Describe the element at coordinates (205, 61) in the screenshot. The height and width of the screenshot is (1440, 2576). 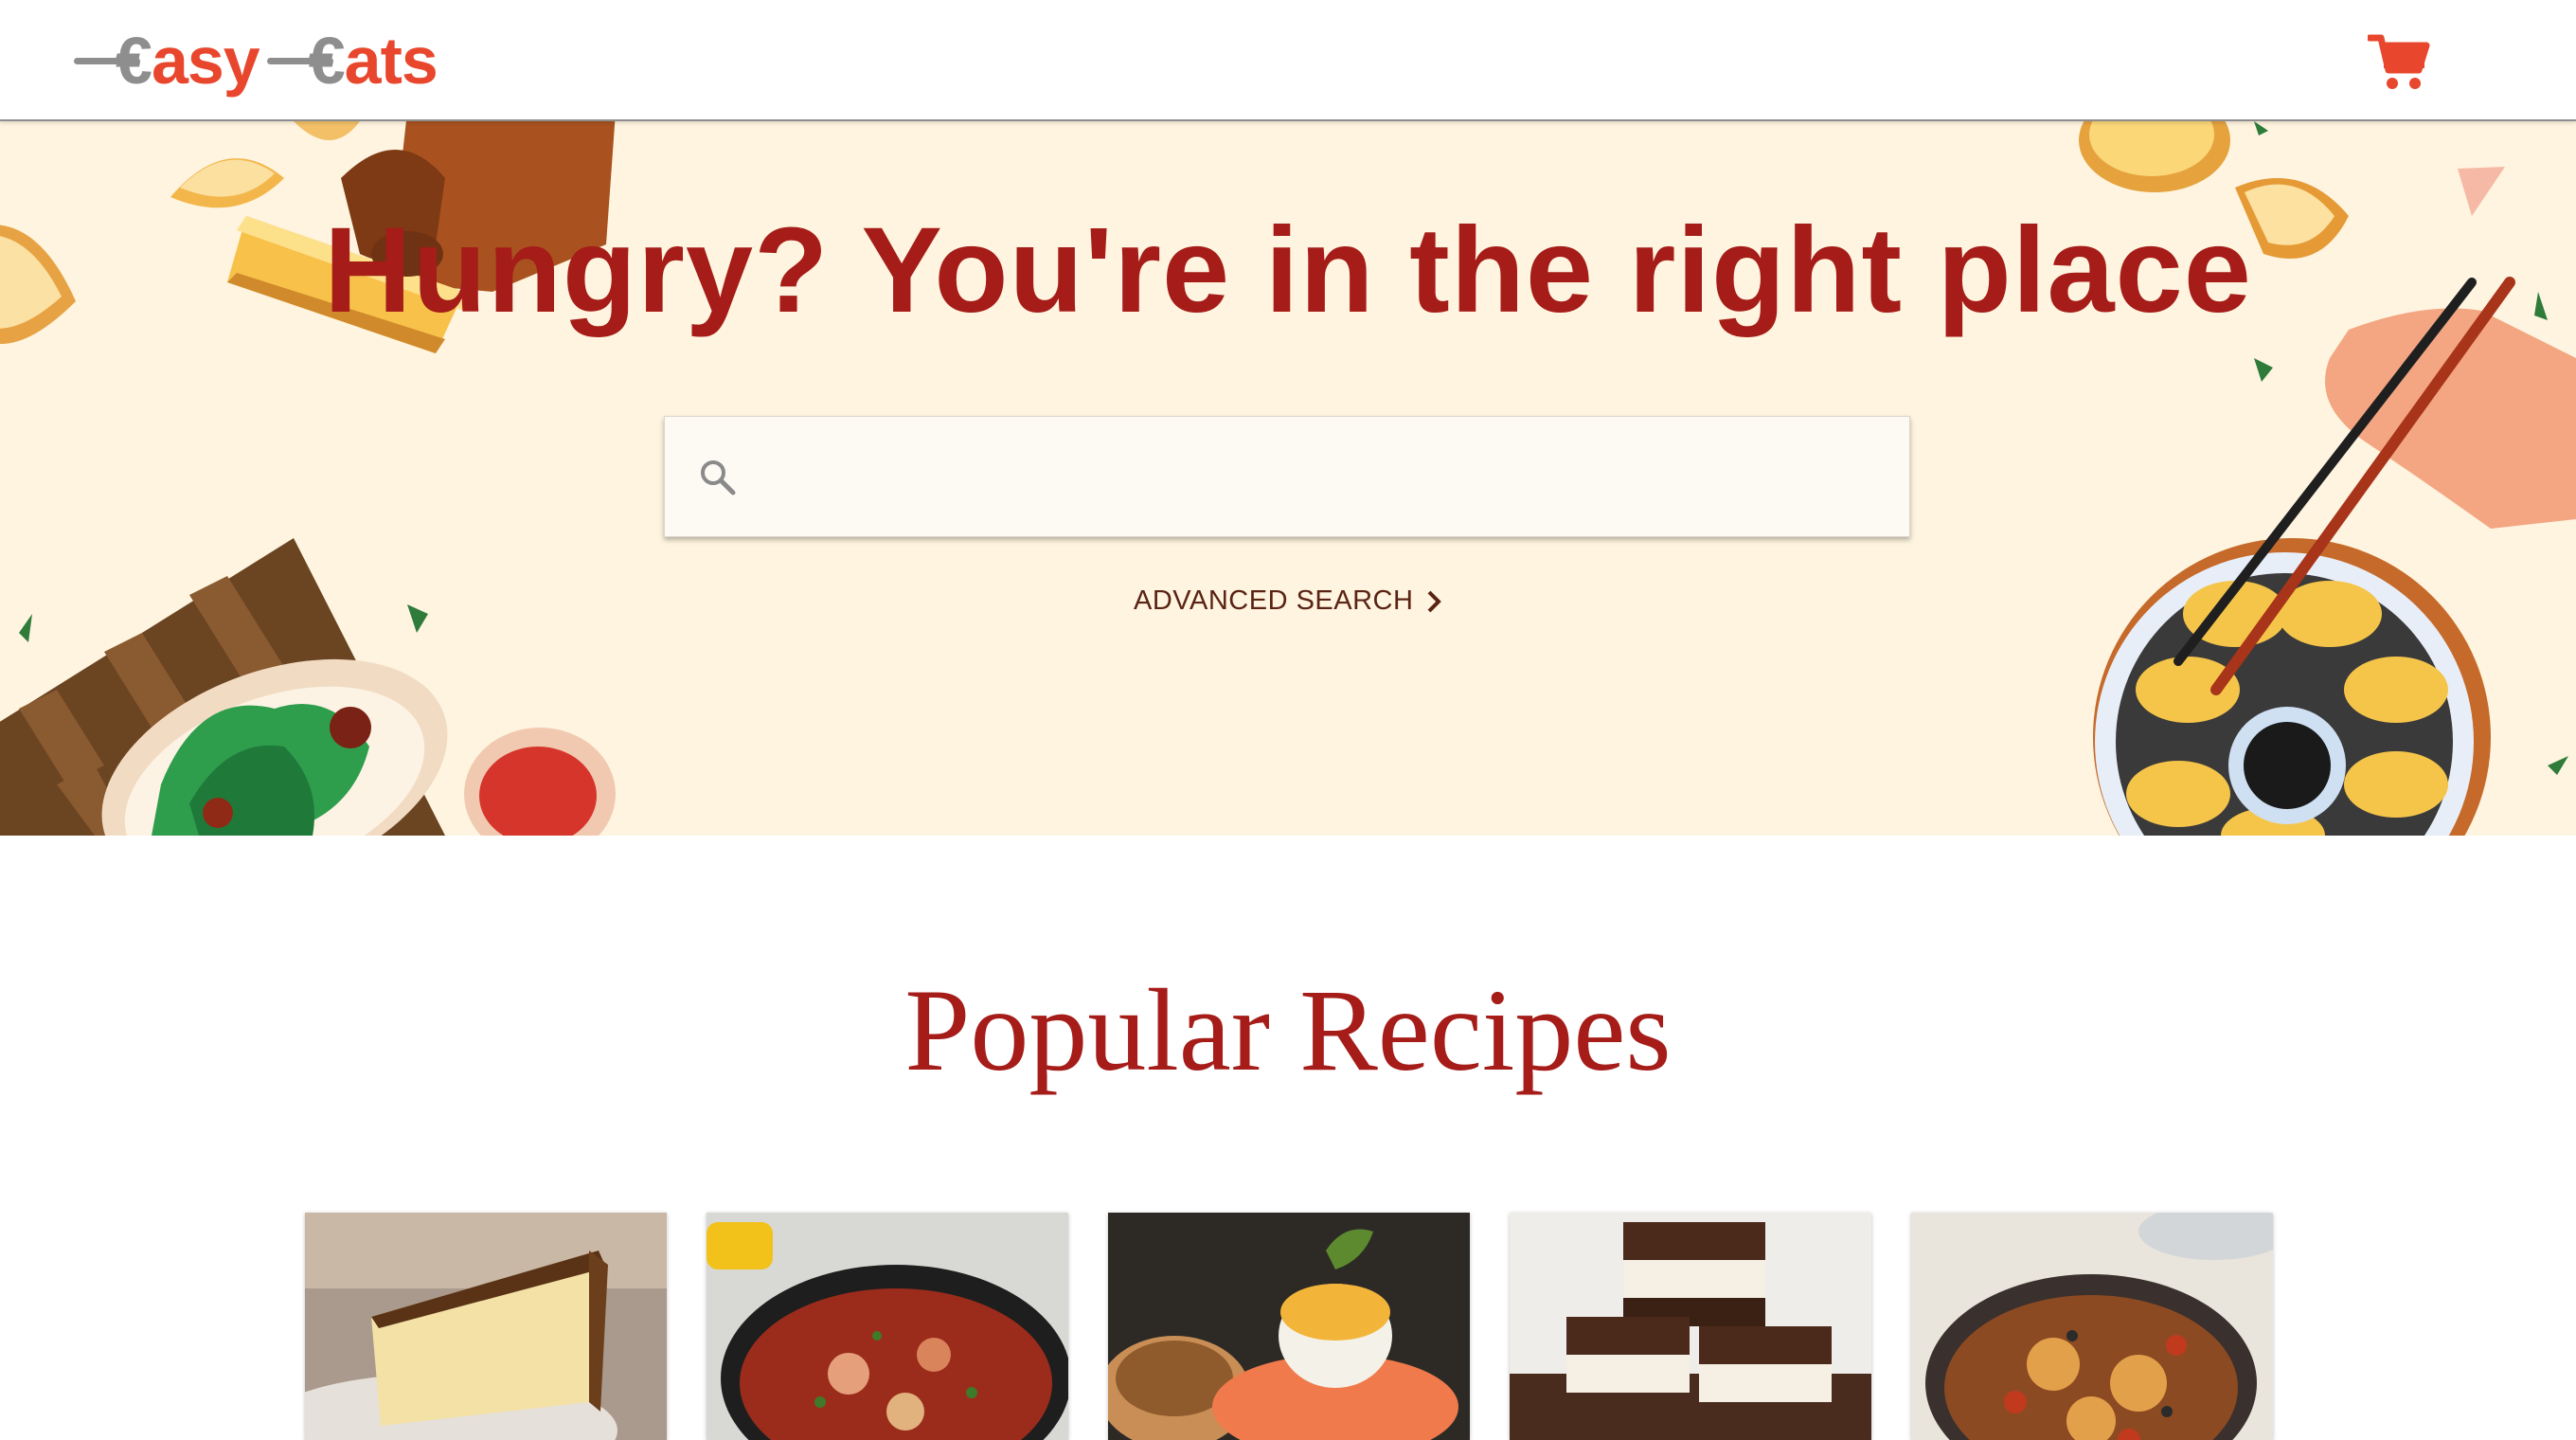
I see `logo-text-easy: asy` at that location.